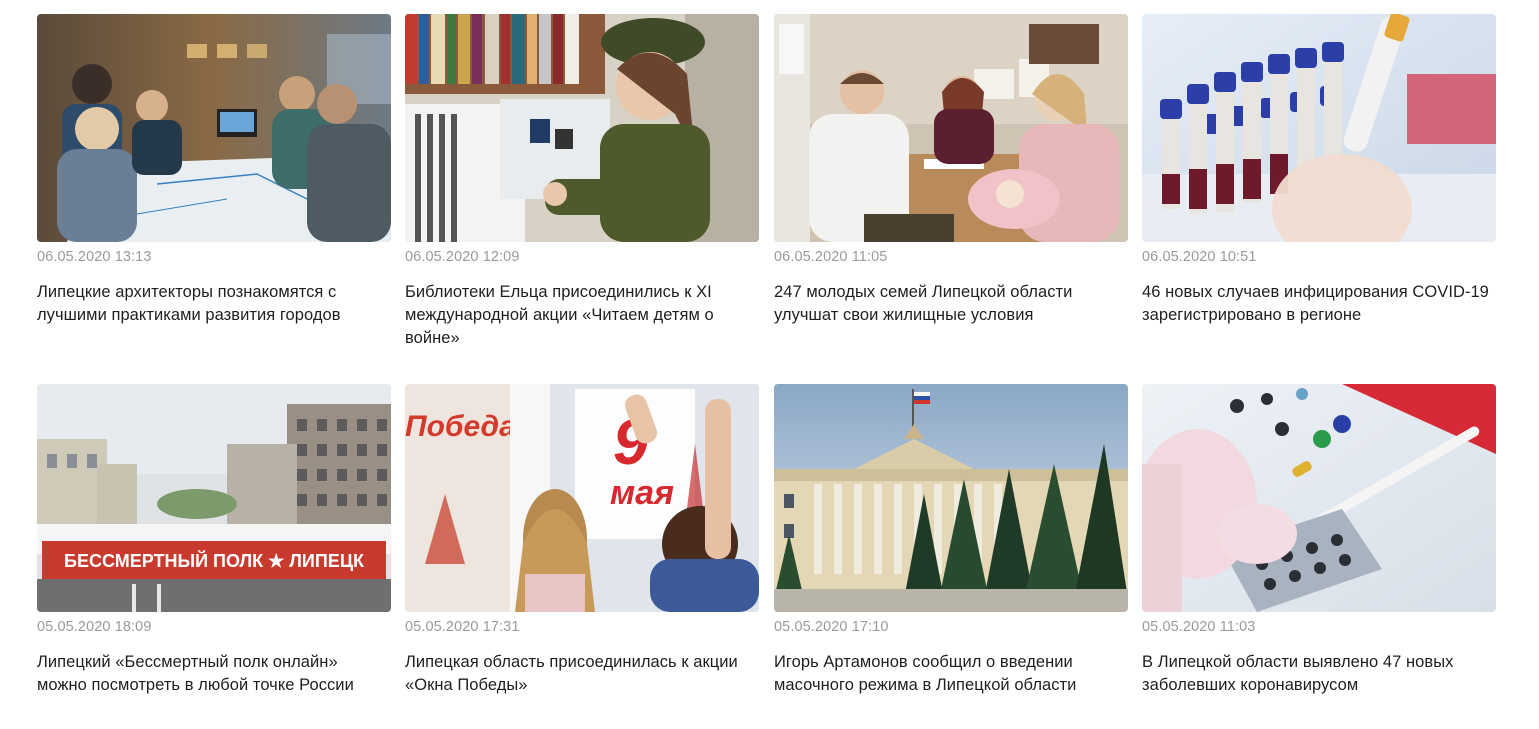 Image resolution: width=1539 pixels, height=729 pixels. I want to click on news-date: 06.05.2020 13:13, so click(94, 257).